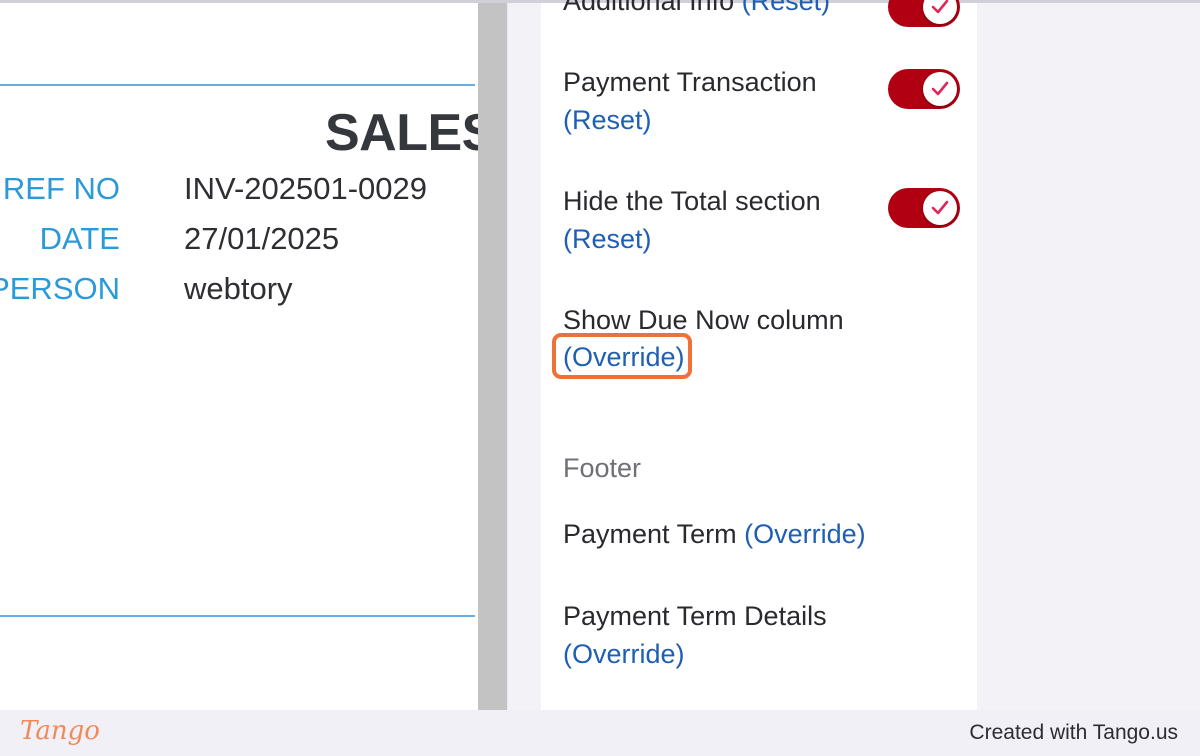 The width and height of the screenshot is (1200, 756). Describe the element at coordinates (61, 188) in the screenshot. I see `ref-no-label: REF NO` at that location.